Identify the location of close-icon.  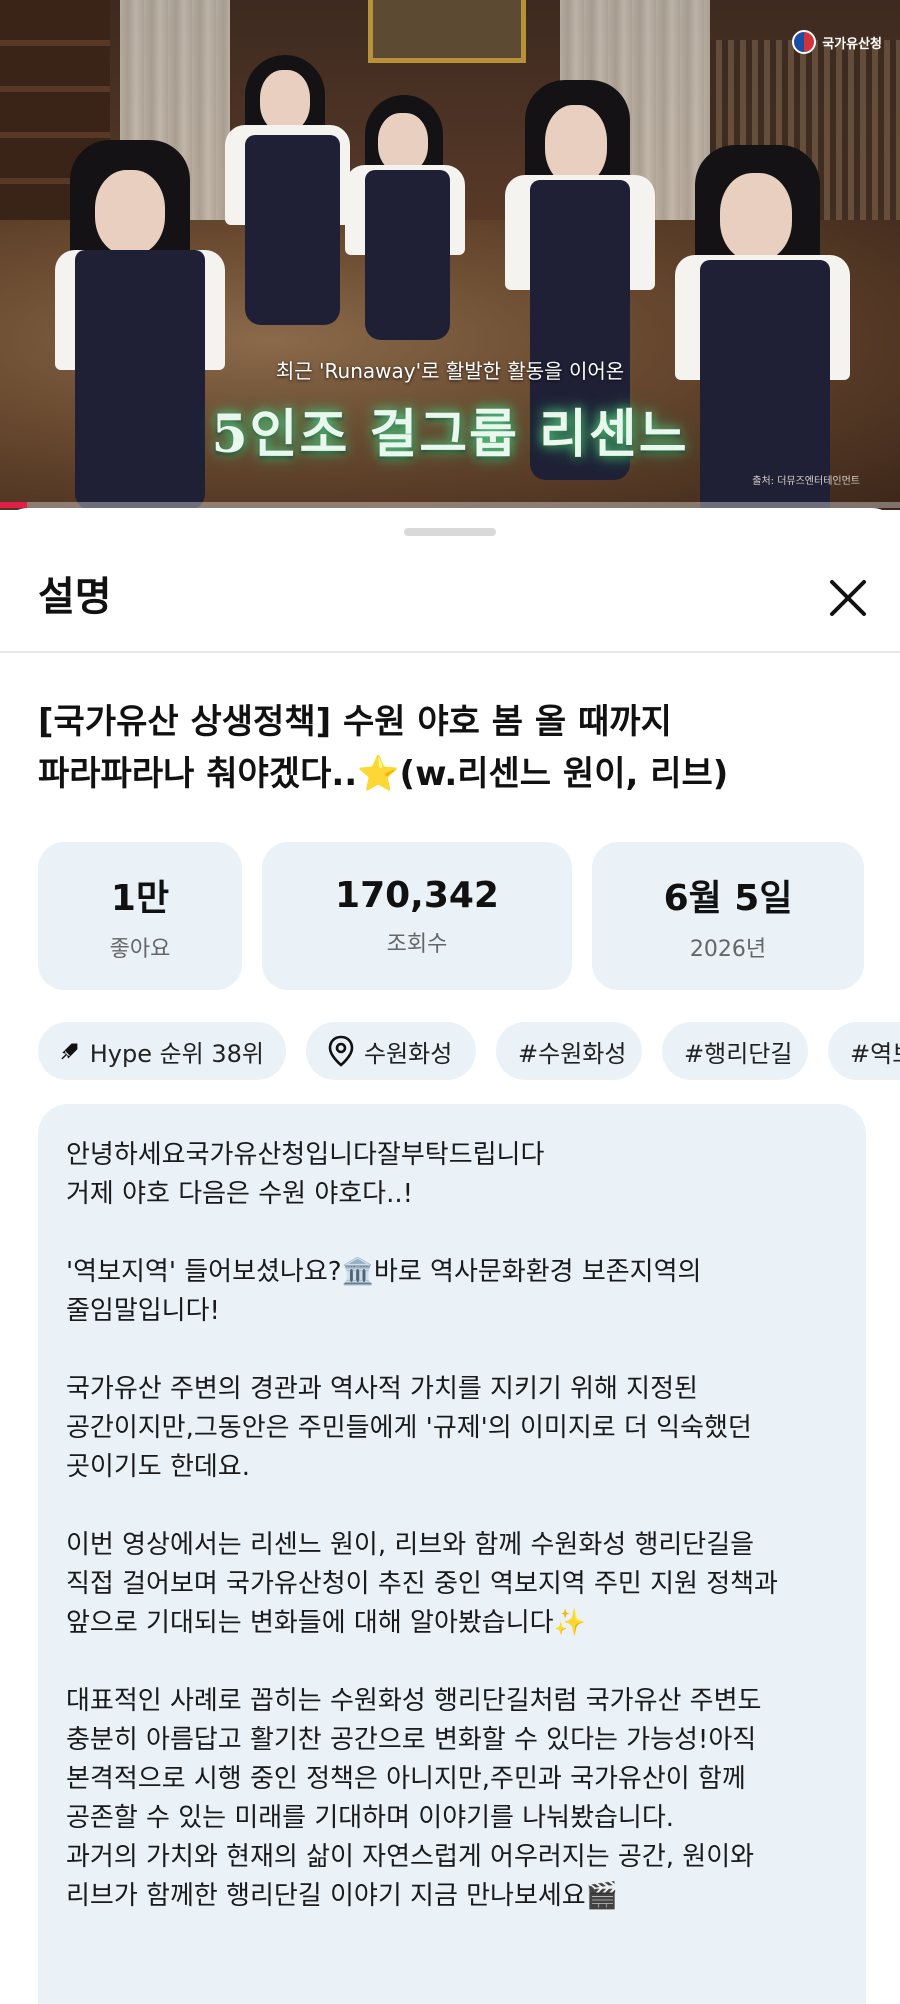
(848, 598).